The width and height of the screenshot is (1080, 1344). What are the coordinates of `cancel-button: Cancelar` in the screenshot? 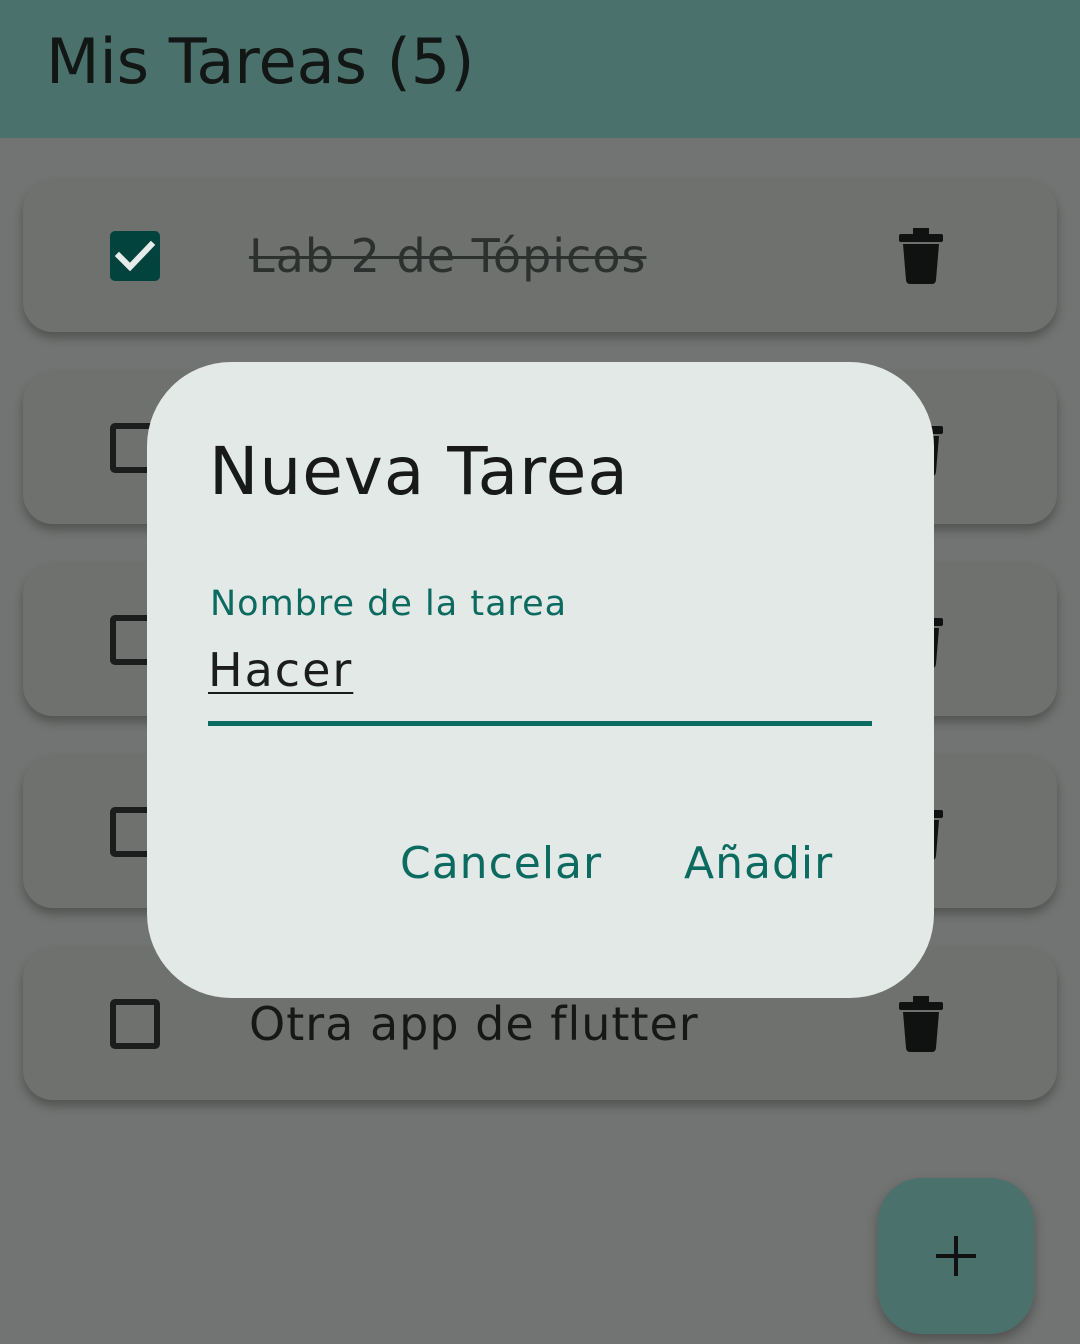 It's located at (501, 864).